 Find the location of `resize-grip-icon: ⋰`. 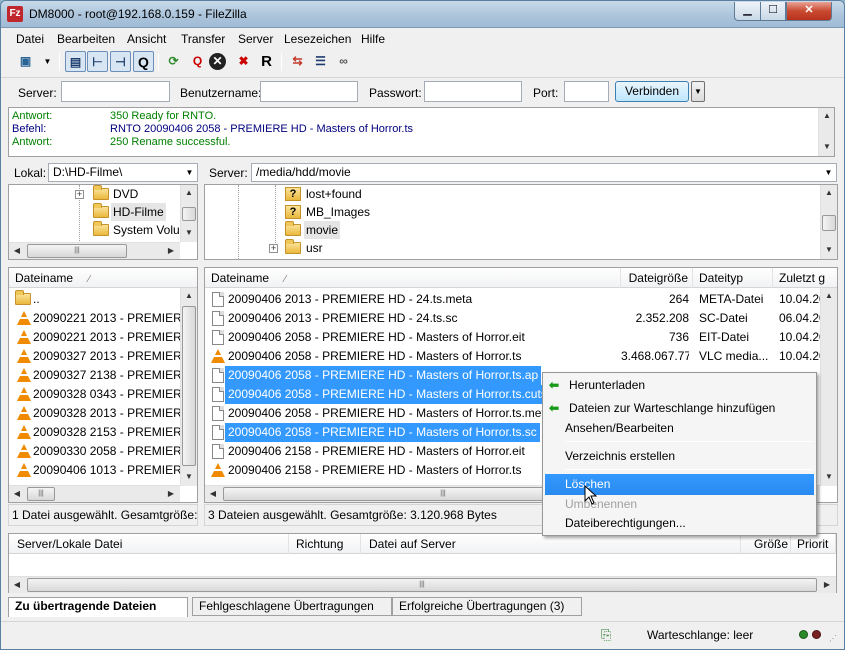

resize-grip-icon: ⋰ is located at coordinates (835, 640).